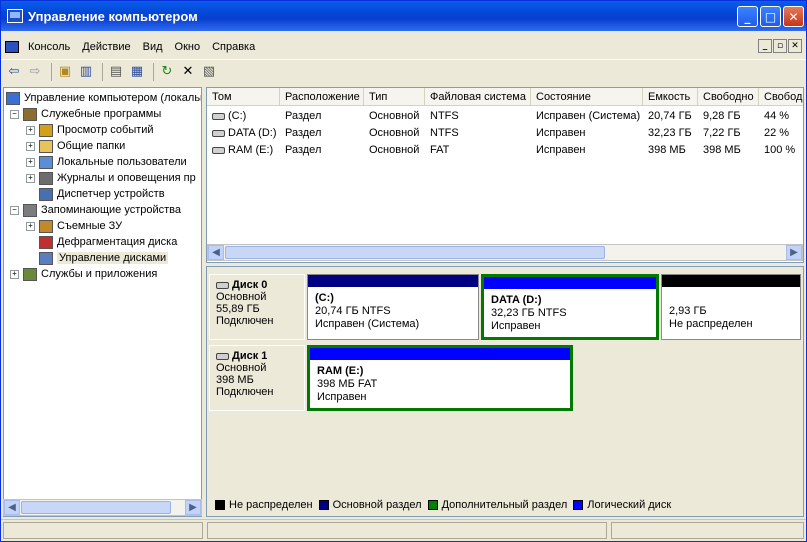 The image size is (807, 542). What do you see at coordinates (393, 307) in the screenshot?
I see `partition: (C:) 20,74 ГБ NTFS Исправен (Система)` at bounding box center [393, 307].